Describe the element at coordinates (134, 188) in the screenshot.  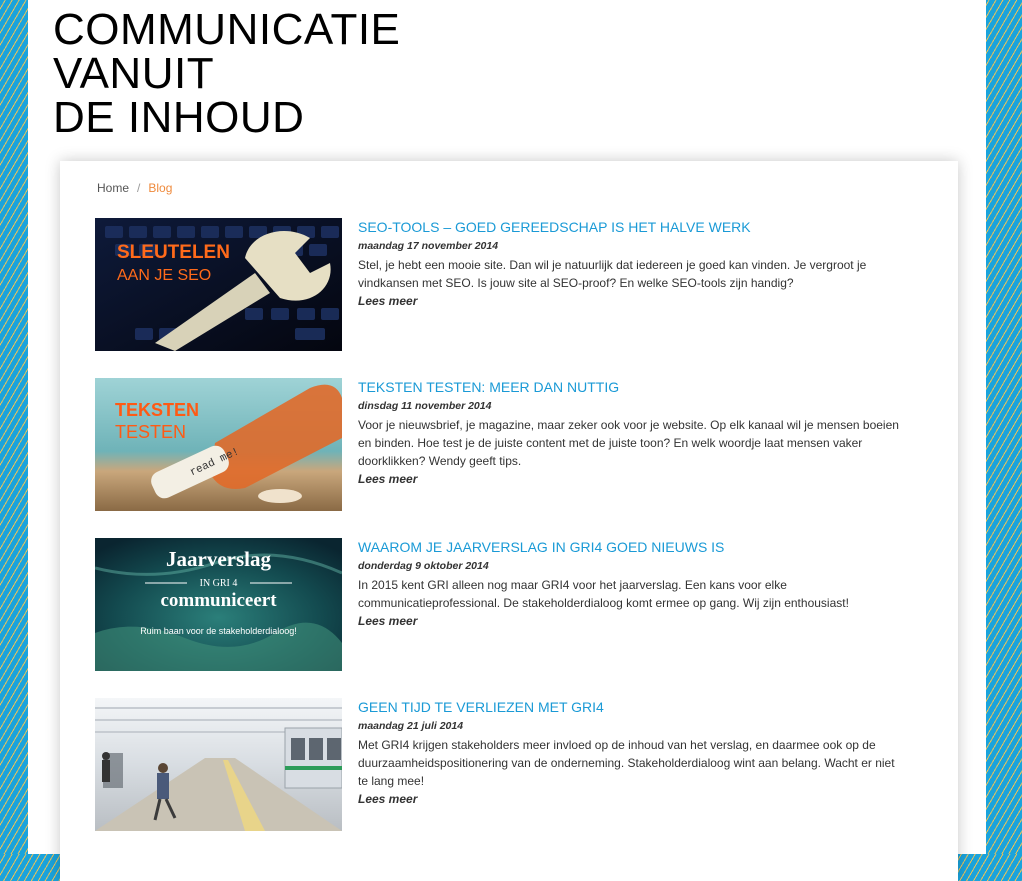
I see `breadcrumb: Home / Blog` at that location.